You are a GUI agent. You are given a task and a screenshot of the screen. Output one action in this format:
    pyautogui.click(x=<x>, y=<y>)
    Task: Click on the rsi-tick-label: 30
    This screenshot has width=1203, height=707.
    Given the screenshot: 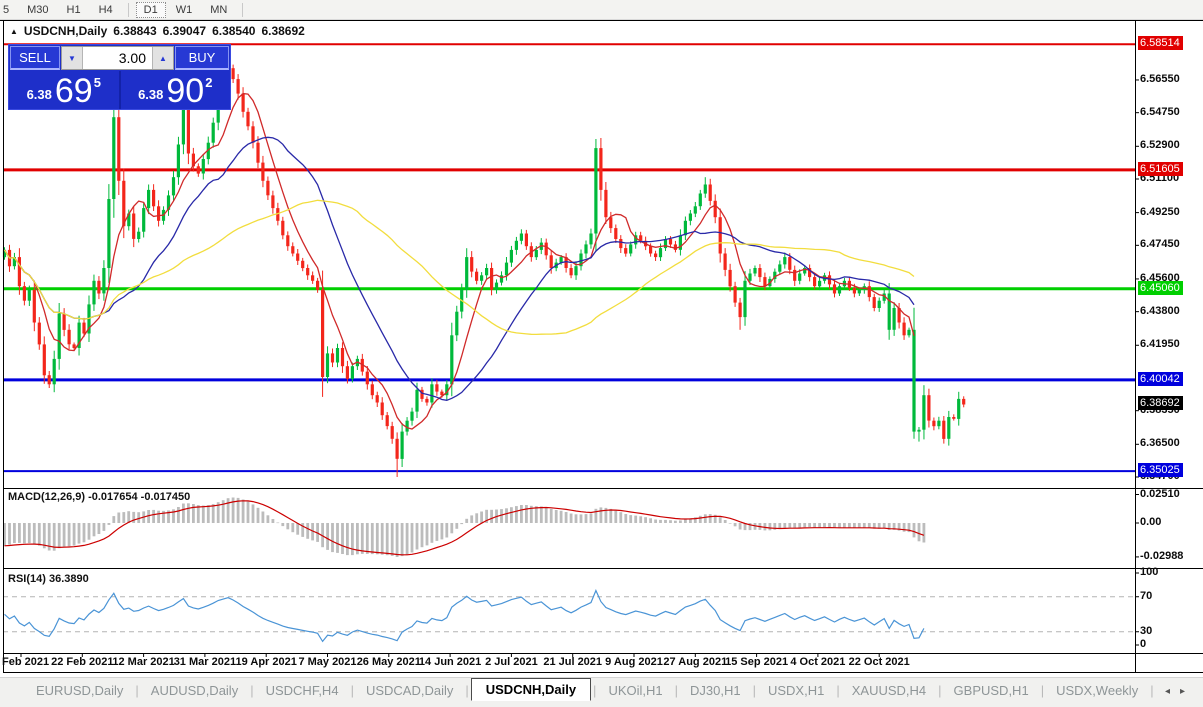 What is the action you would take?
    pyautogui.click(x=1146, y=630)
    